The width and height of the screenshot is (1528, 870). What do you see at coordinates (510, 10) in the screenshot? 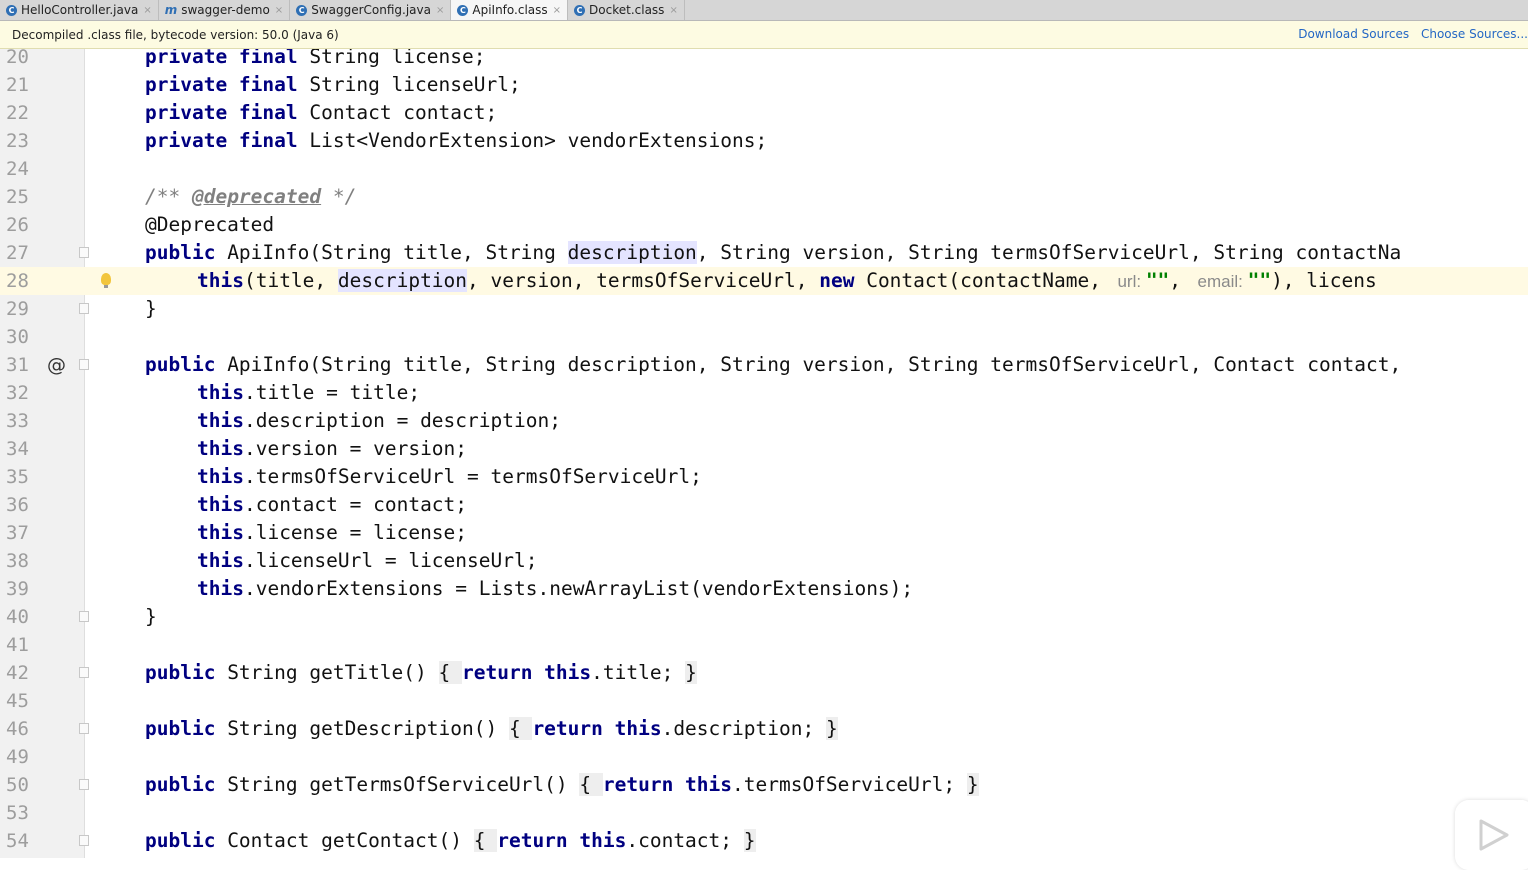
I see `tab-apiinfo-class: C ApiInfo.class ×` at bounding box center [510, 10].